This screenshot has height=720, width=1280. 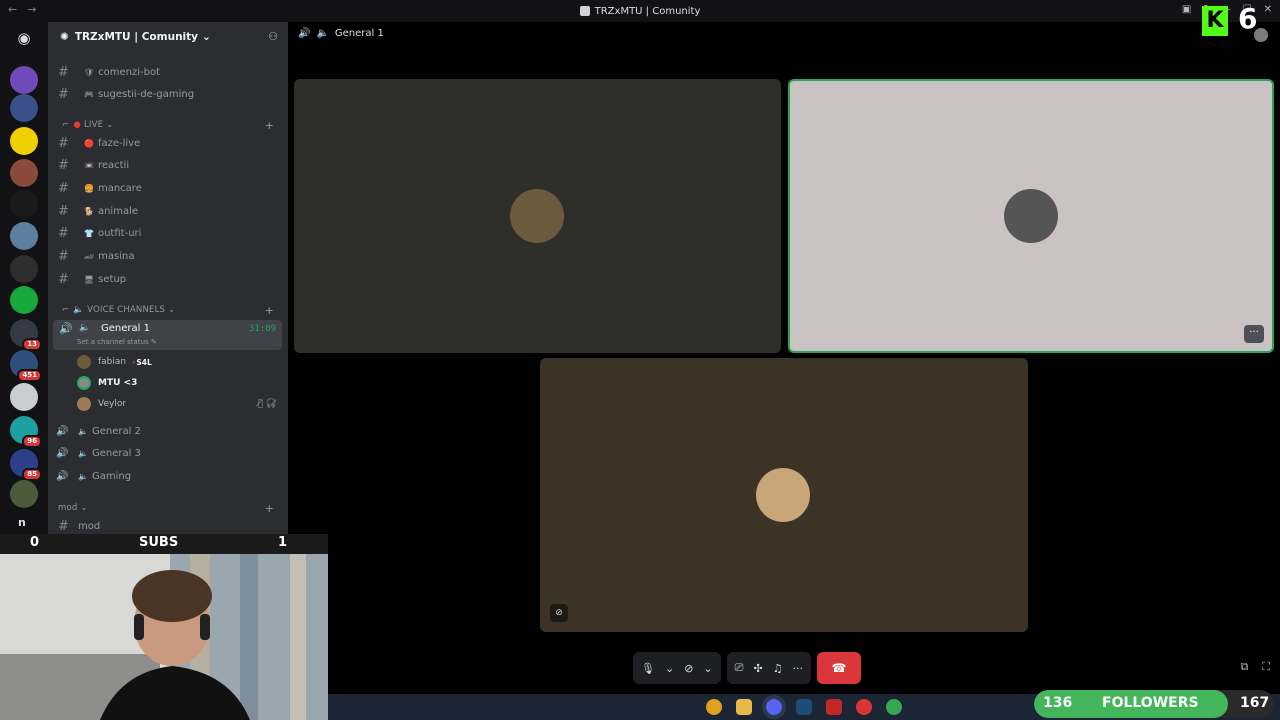 What do you see at coordinates (1186, 9) in the screenshot?
I see `inbox-icon: ▣` at bounding box center [1186, 9].